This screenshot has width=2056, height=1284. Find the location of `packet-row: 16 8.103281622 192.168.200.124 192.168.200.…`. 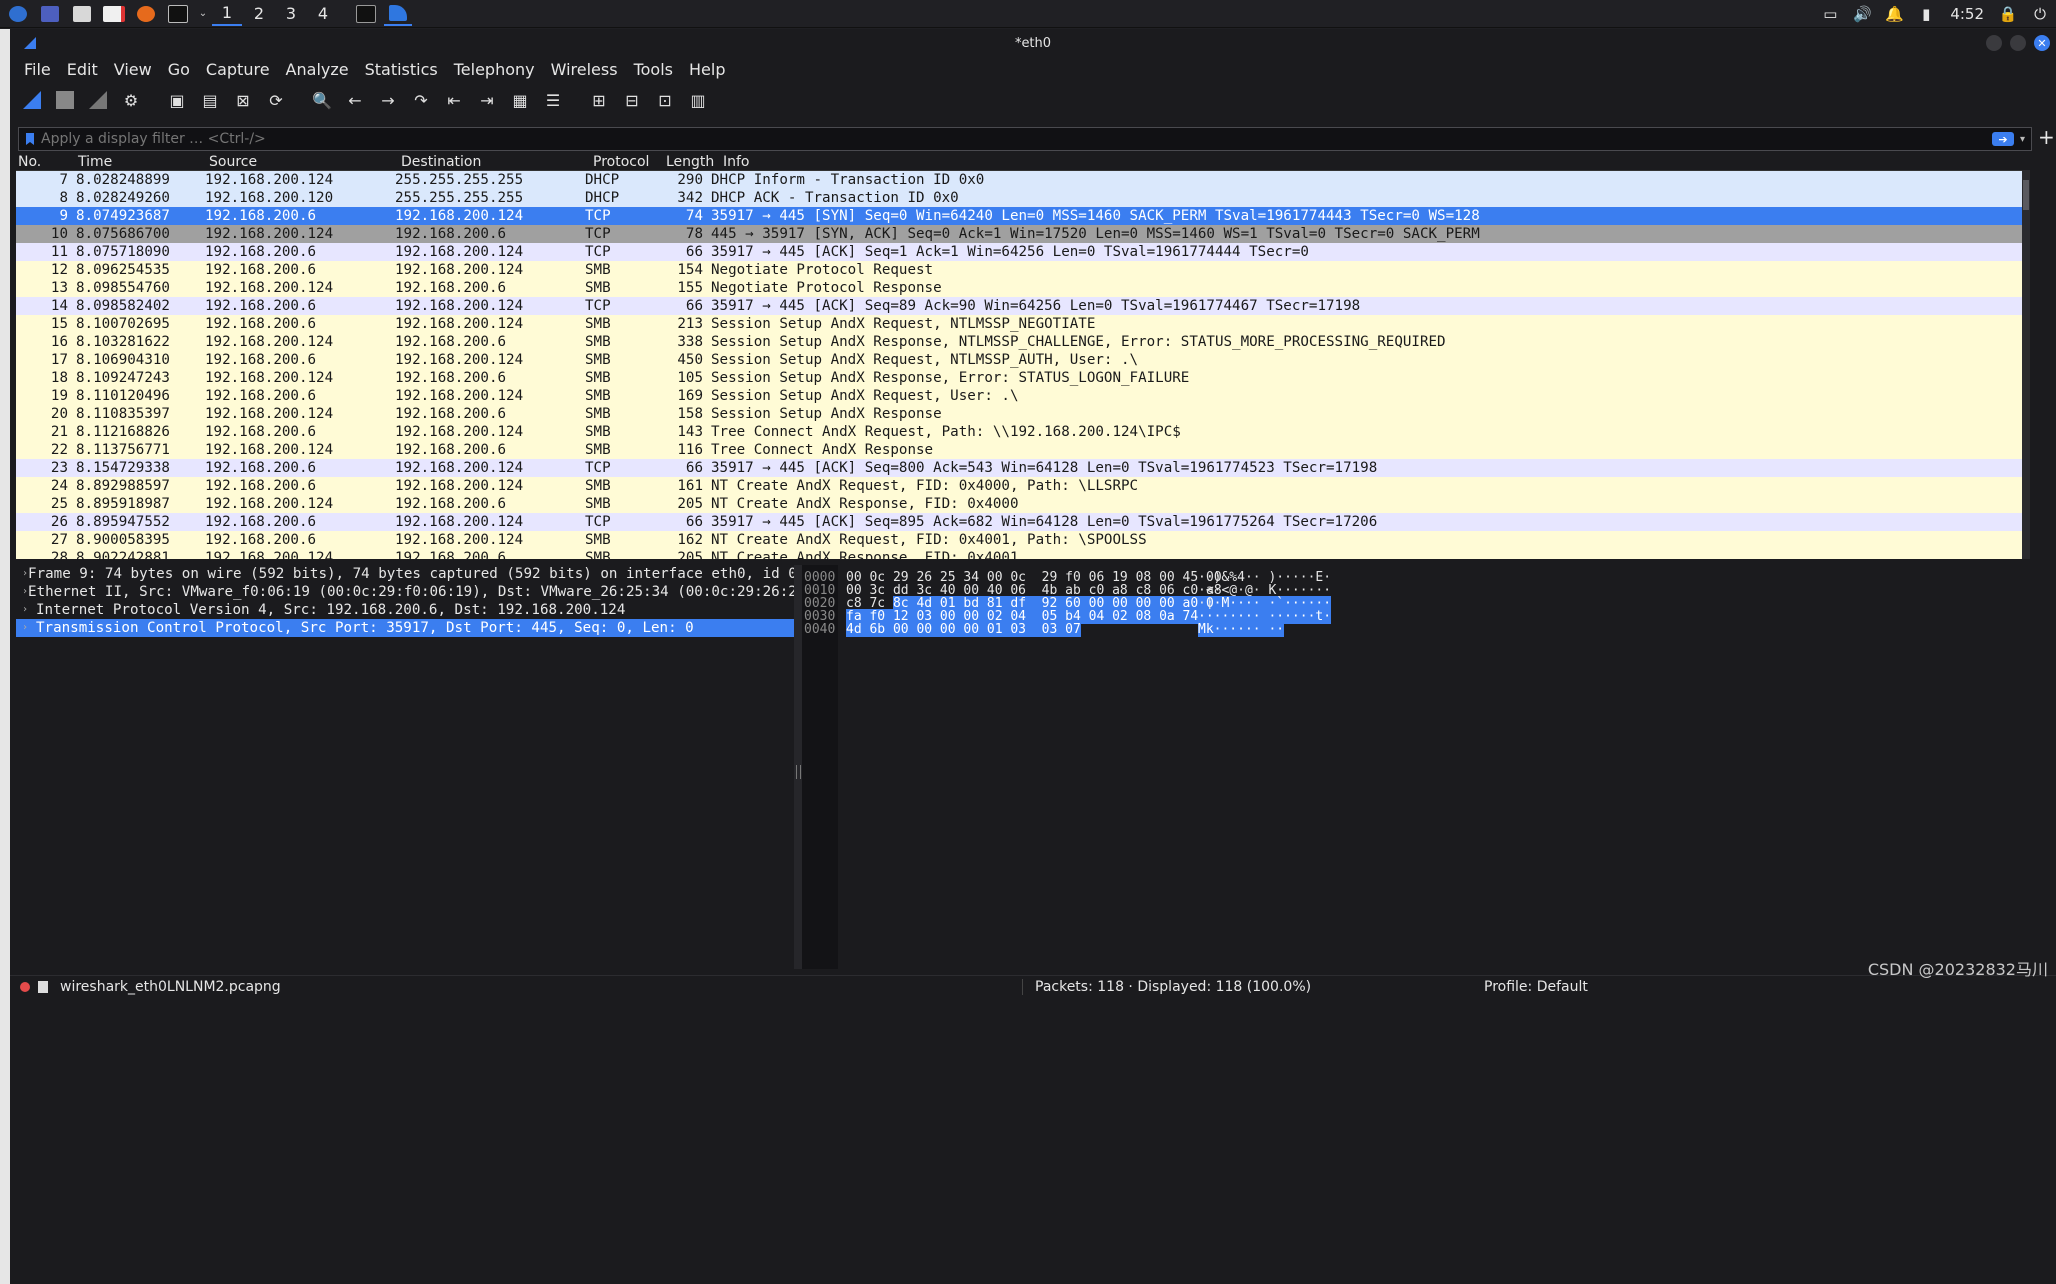

packet-row: 16 8.103281622 192.168.200.124 192.168.200.… is located at coordinates (1023, 342).